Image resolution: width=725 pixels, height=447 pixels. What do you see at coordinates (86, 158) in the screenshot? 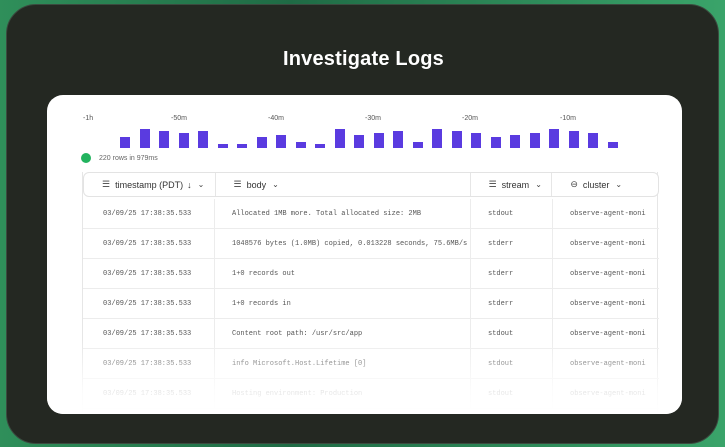
I see `status-dot-icon` at bounding box center [86, 158].